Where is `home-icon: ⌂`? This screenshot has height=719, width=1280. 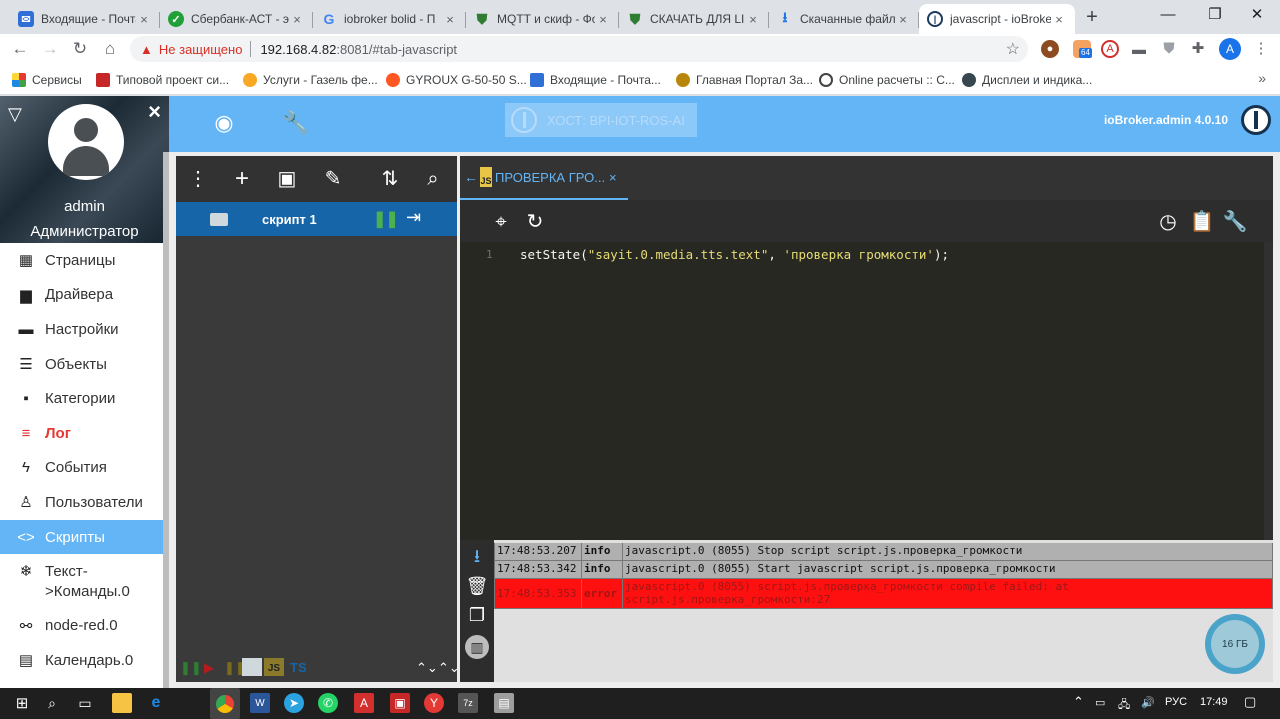
home-icon: ⌂ is located at coordinates (110, 49).